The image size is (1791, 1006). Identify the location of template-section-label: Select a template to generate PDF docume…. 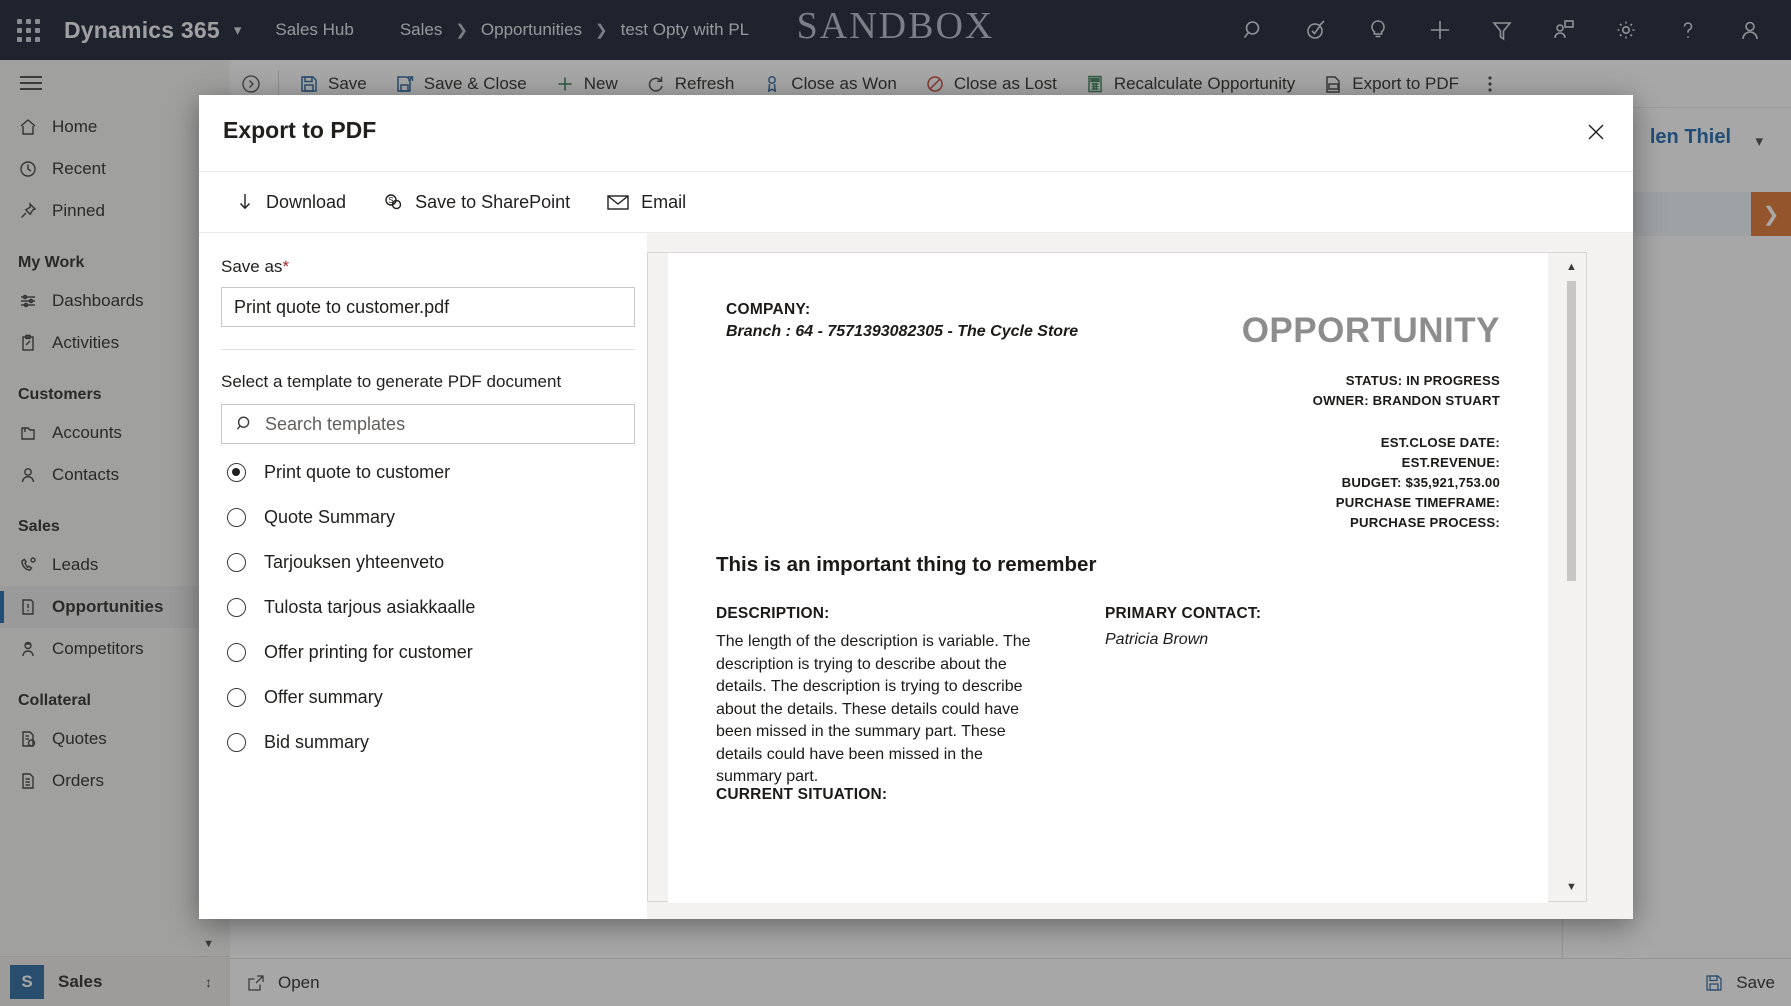
(391, 381).